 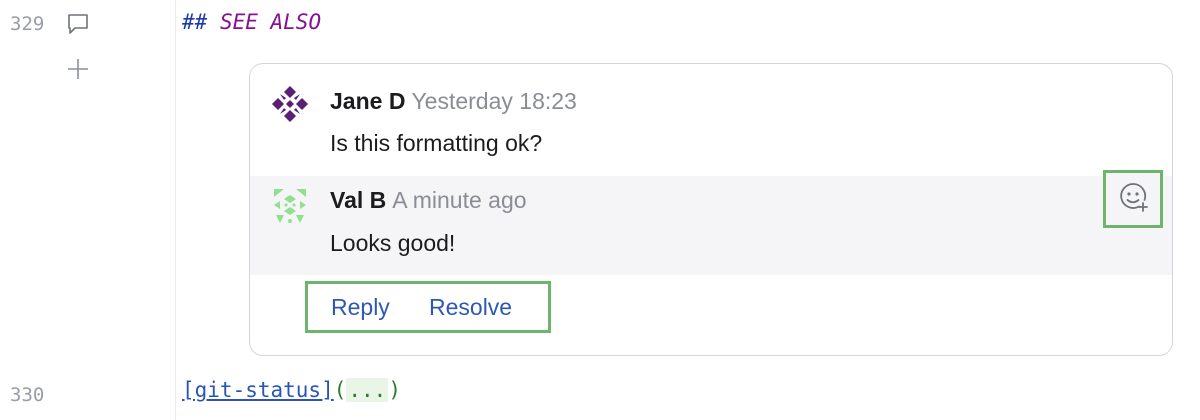 I want to click on line-number: 330, so click(x=27, y=395).